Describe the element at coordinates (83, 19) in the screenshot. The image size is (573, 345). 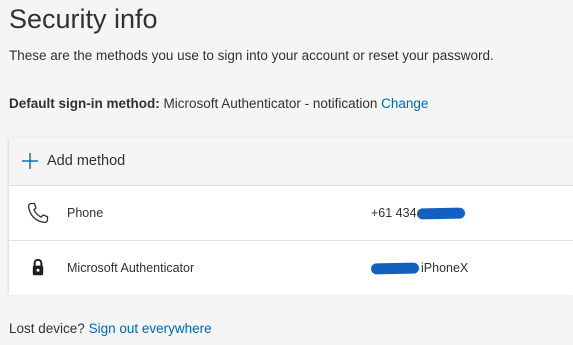
I see `page-title: Security info` at that location.